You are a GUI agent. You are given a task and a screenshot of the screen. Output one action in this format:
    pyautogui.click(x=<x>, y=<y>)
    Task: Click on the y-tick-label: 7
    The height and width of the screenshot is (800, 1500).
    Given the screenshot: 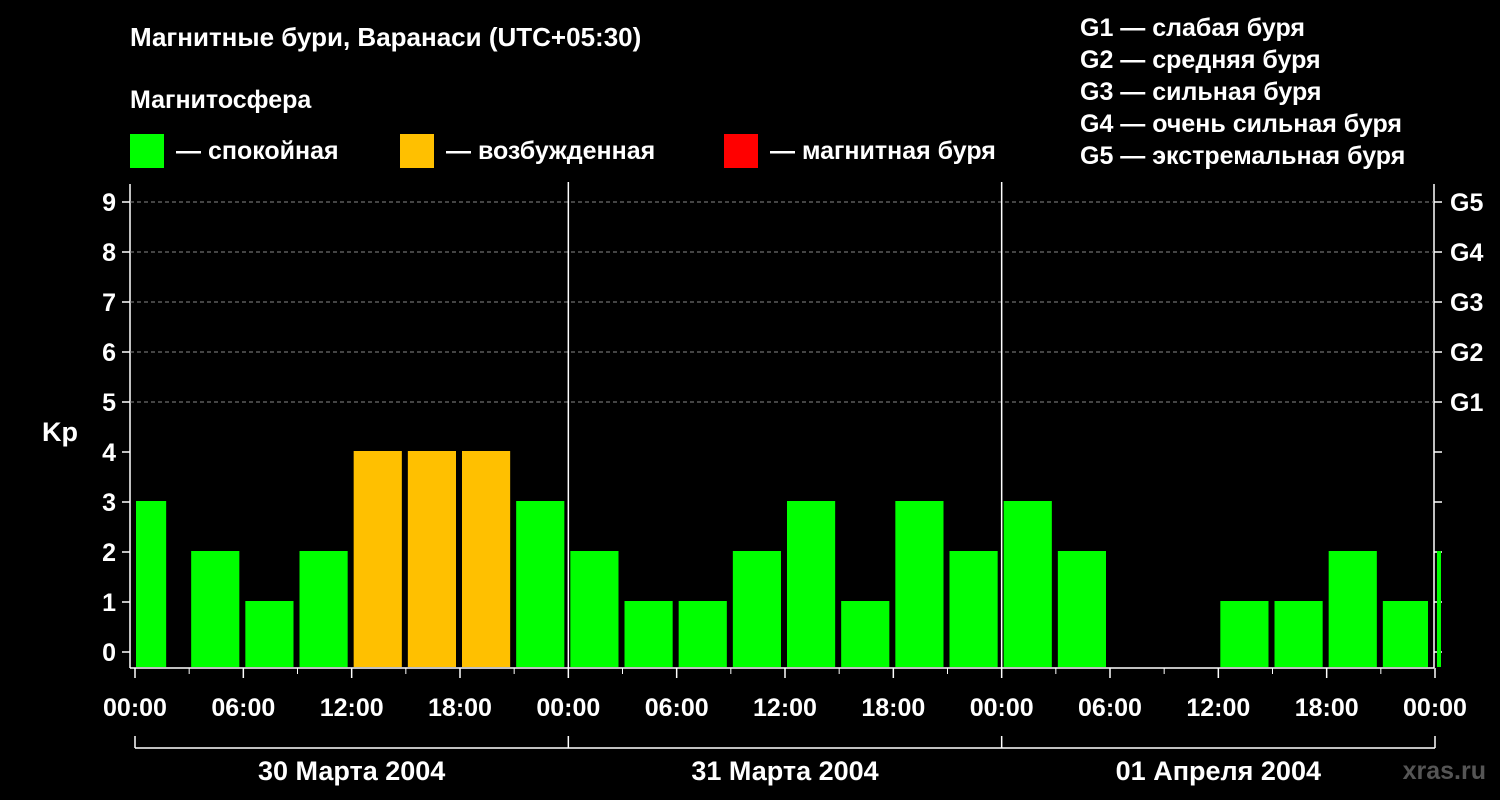 What is the action you would take?
    pyautogui.click(x=109, y=303)
    